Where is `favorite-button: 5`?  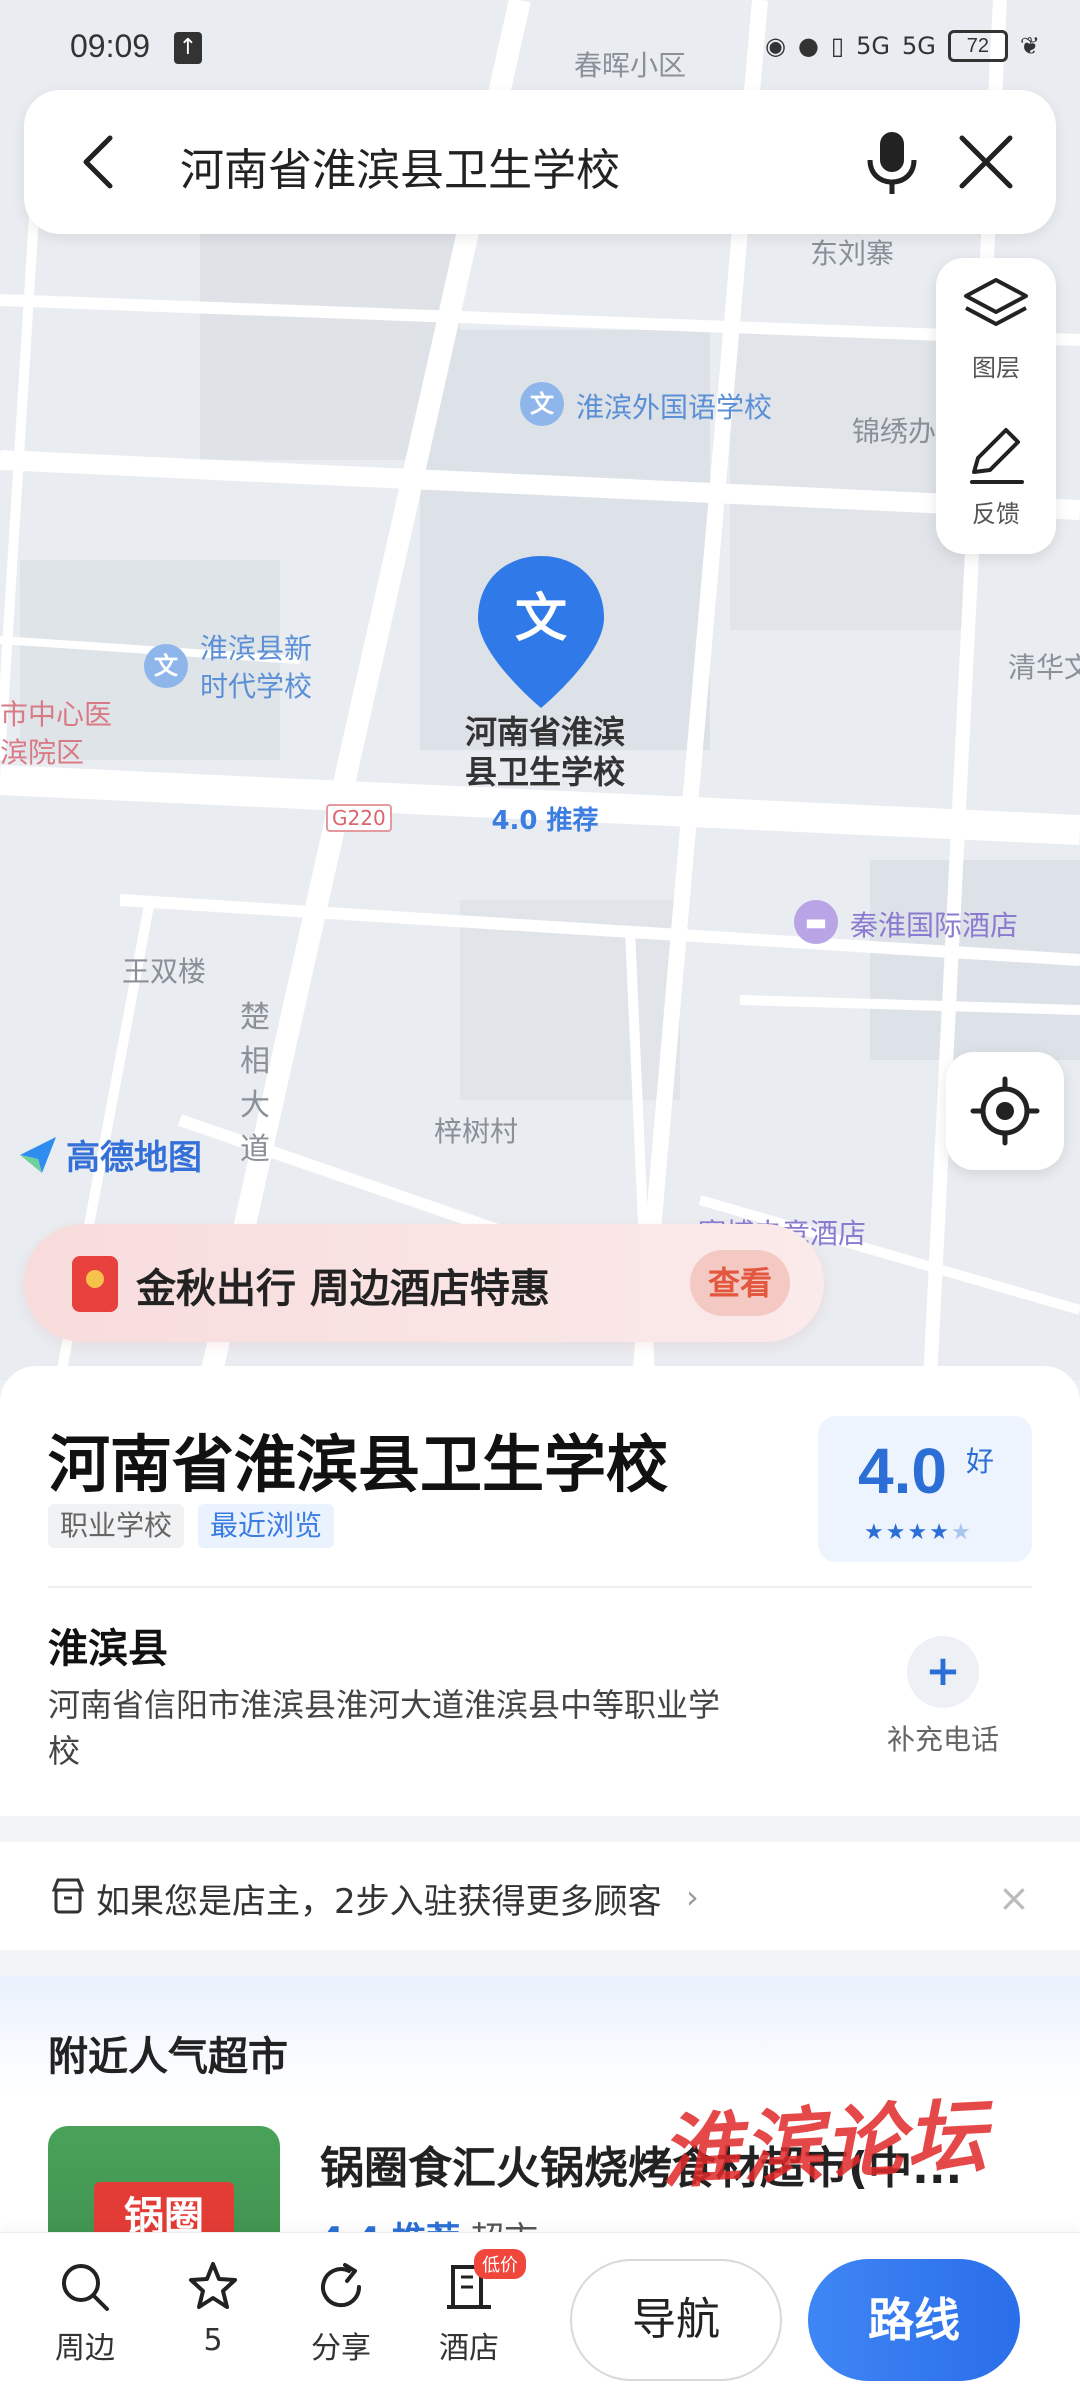 favorite-button: 5 is located at coordinates (213, 2308).